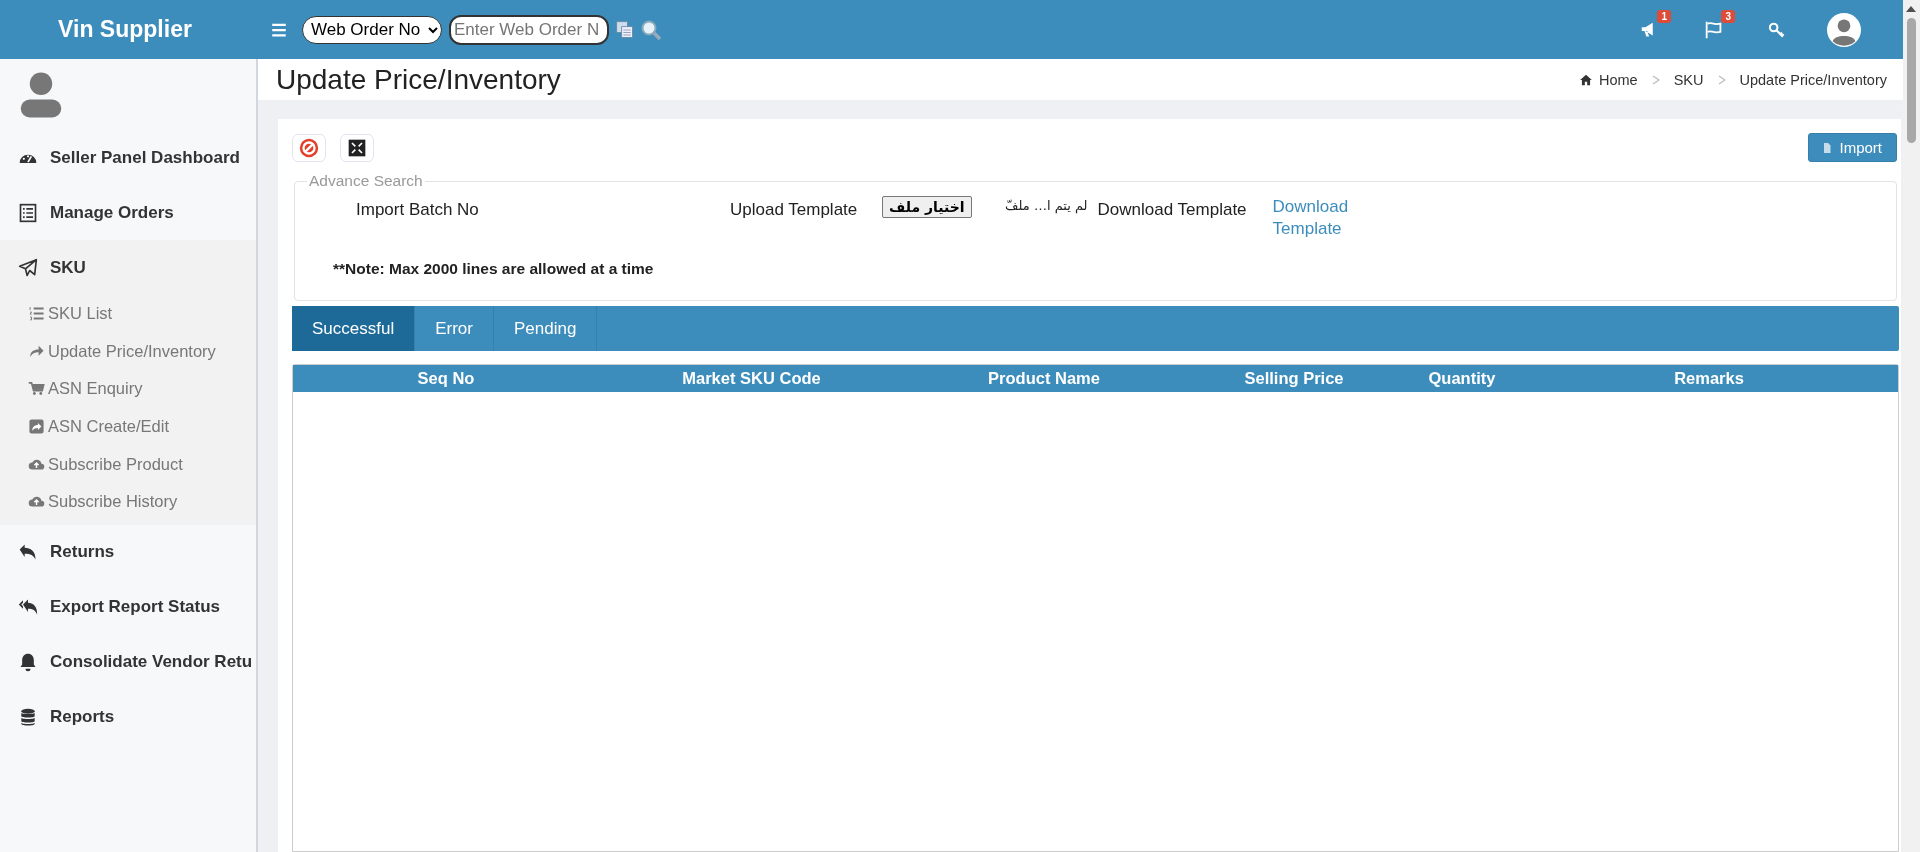 The image size is (1920, 852). I want to click on section-legend: Advance Search, so click(366, 181).